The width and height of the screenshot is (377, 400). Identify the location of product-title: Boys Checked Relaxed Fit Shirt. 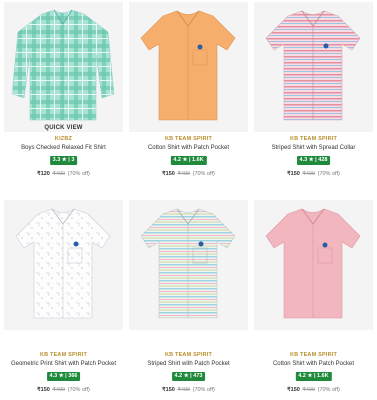
(63, 148).